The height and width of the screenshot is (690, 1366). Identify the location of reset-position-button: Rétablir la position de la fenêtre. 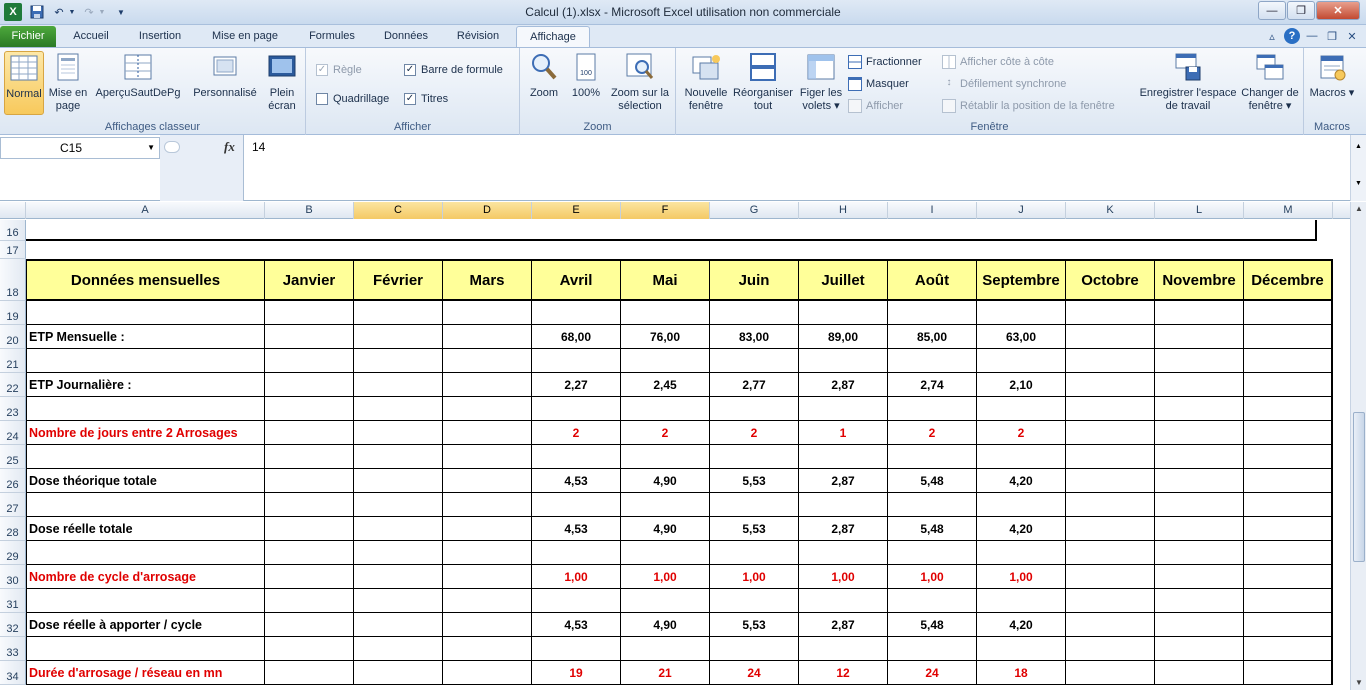
(1028, 106).